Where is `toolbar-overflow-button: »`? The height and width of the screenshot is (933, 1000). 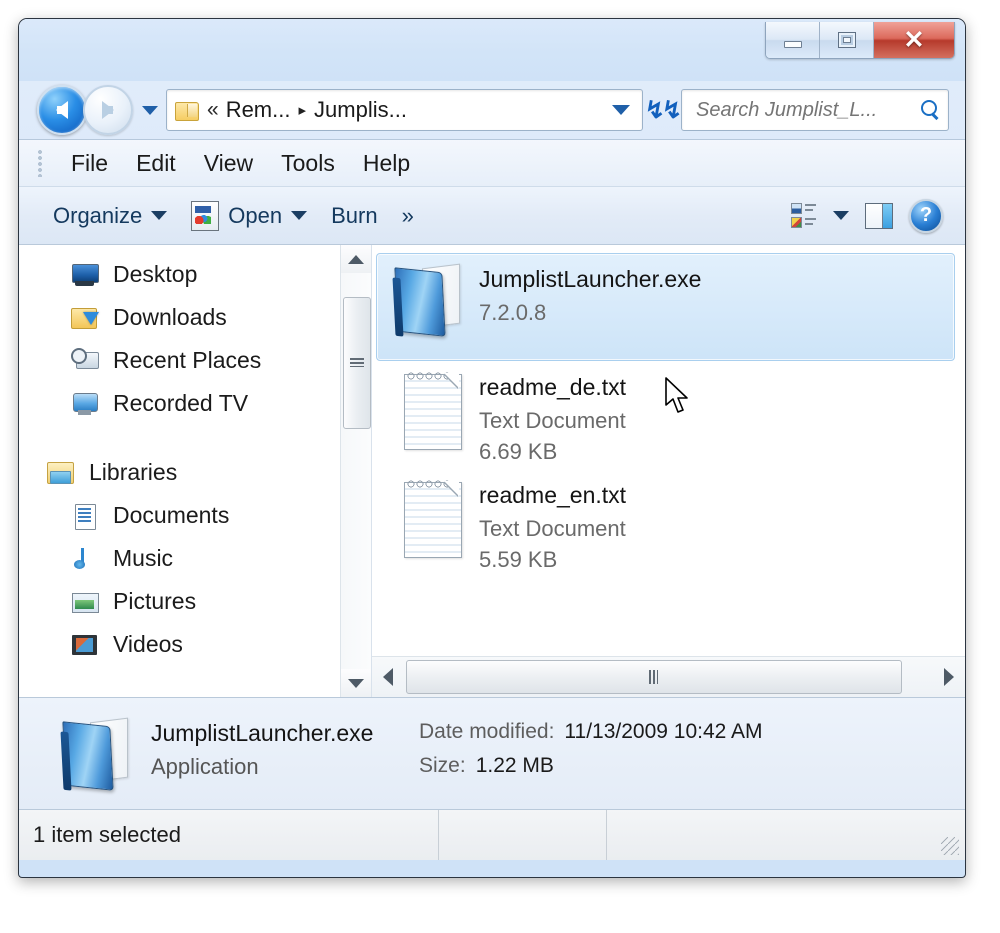
toolbar-overflow-button: » is located at coordinates (408, 216).